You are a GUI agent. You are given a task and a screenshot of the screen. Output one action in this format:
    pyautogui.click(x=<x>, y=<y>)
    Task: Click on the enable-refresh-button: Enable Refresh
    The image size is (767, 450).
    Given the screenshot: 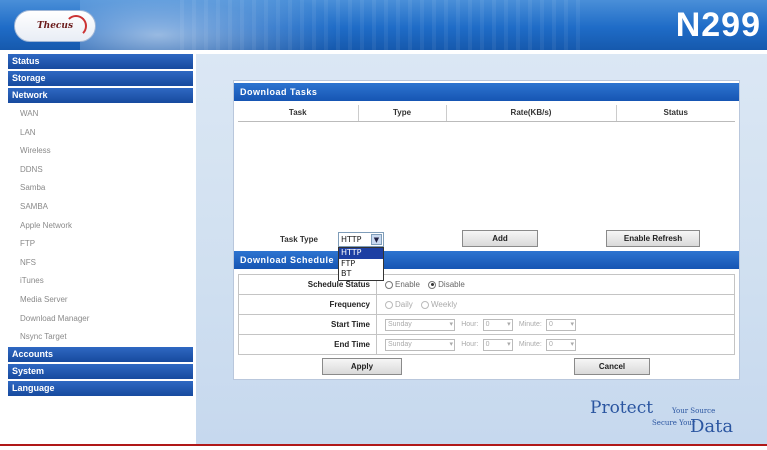 What is the action you would take?
    pyautogui.click(x=653, y=238)
    